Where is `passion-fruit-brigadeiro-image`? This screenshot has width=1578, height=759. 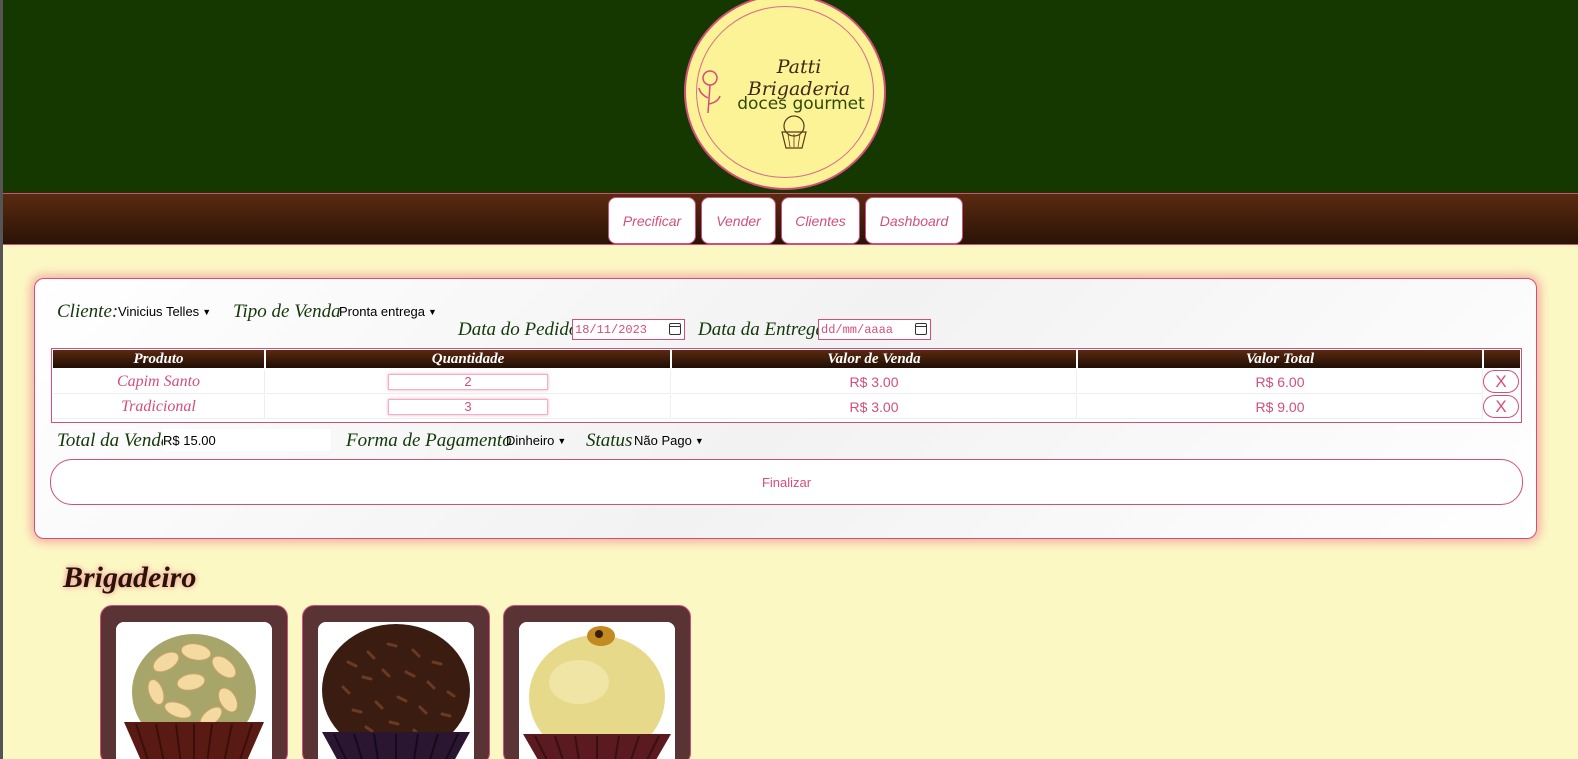
passion-fruit-brigadeiro-image is located at coordinates (597, 690).